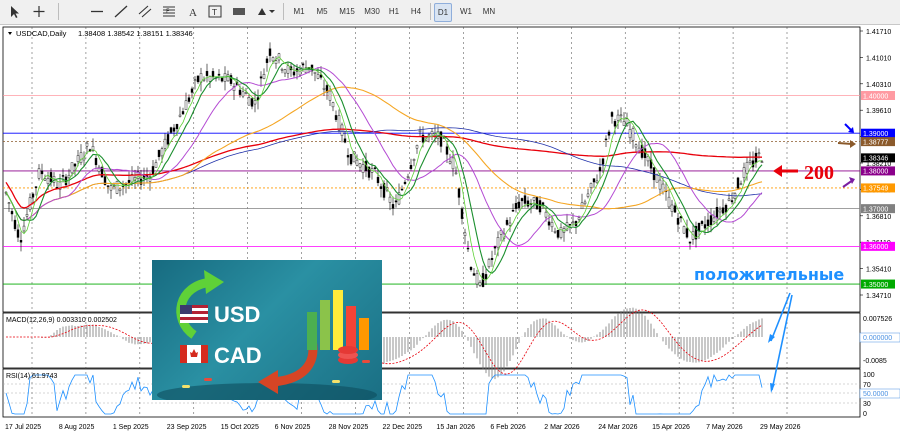 Image resolution: width=900 pixels, height=441 pixels. I want to click on svg-text: A, so click(193, 13).